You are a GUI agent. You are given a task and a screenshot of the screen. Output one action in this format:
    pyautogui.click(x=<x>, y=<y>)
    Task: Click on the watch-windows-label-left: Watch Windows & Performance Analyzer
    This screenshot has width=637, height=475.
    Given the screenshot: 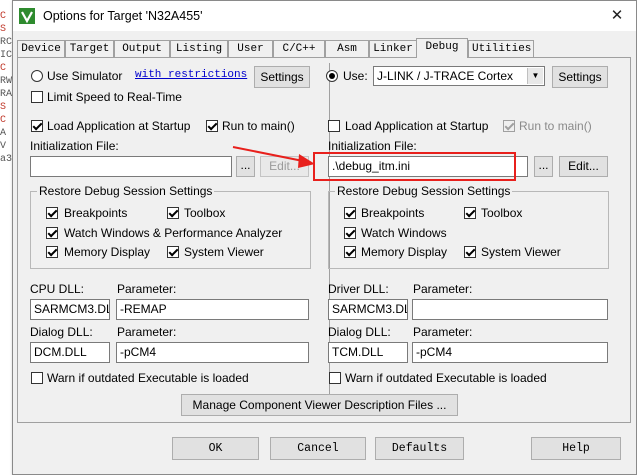 What is the action you would take?
    pyautogui.click(x=173, y=233)
    